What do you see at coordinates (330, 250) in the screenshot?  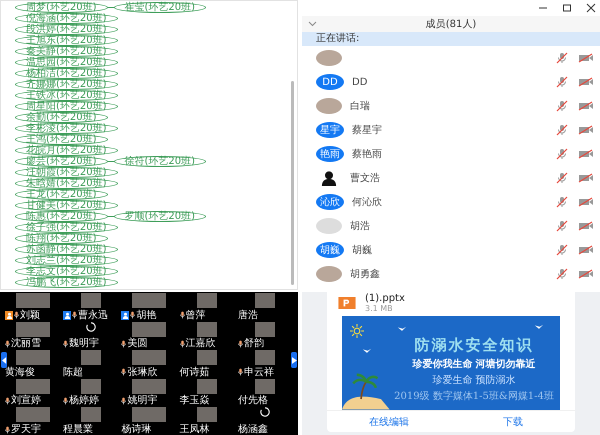 I see `avatar: 胡巍` at bounding box center [330, 250].